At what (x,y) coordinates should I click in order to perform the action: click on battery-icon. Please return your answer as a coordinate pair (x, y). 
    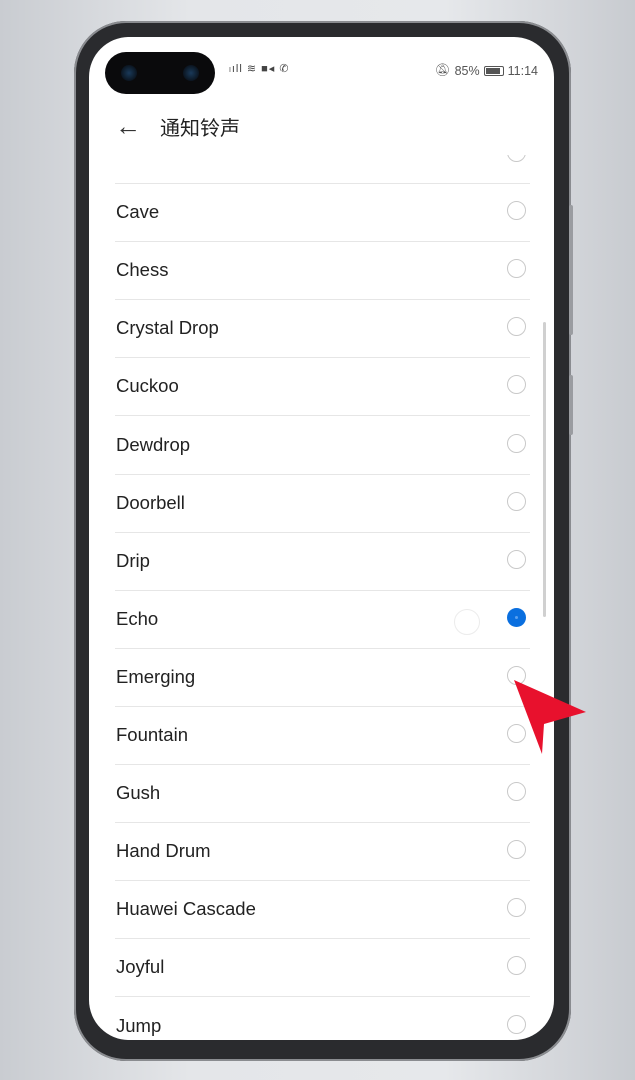
    Looking at the image, I should click on (493, 70).